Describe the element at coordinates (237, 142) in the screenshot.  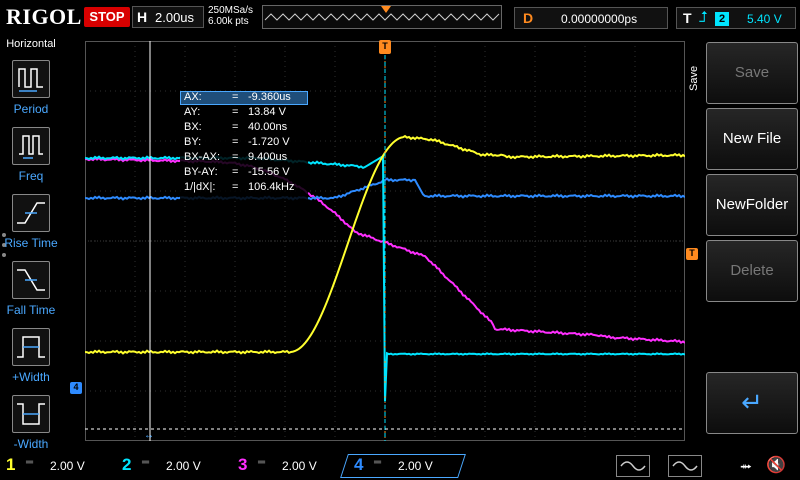
I see `readout-row: BY: = -1.720 V` at that location.